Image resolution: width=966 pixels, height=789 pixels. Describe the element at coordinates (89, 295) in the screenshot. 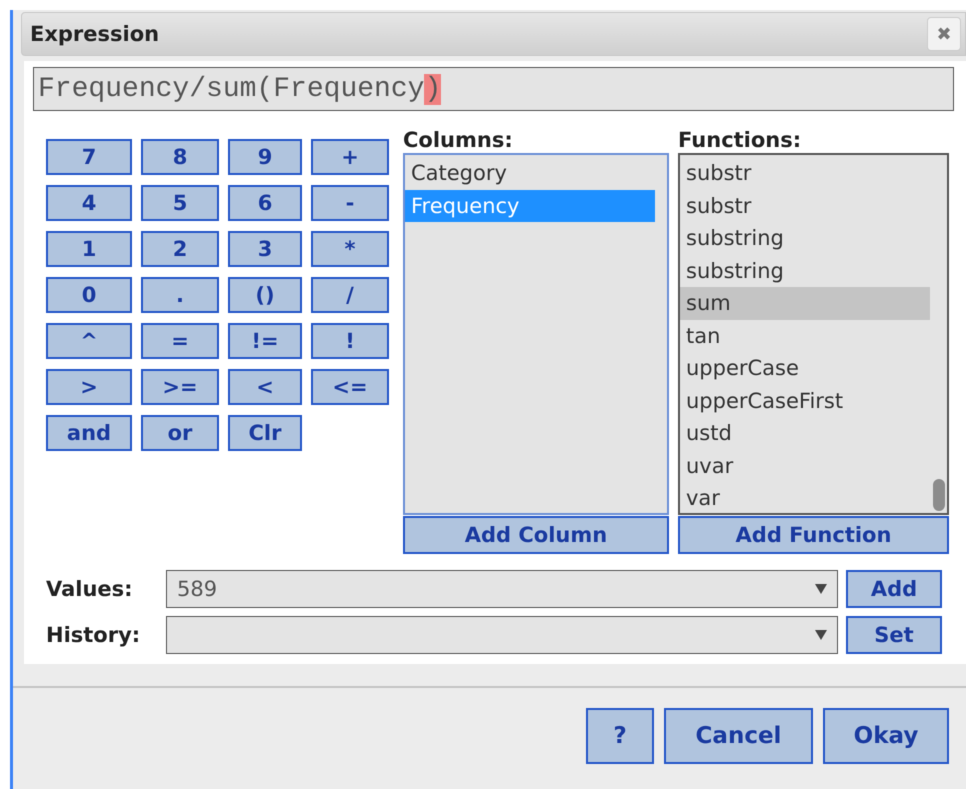

I see `keypad-button: 0` at that location.